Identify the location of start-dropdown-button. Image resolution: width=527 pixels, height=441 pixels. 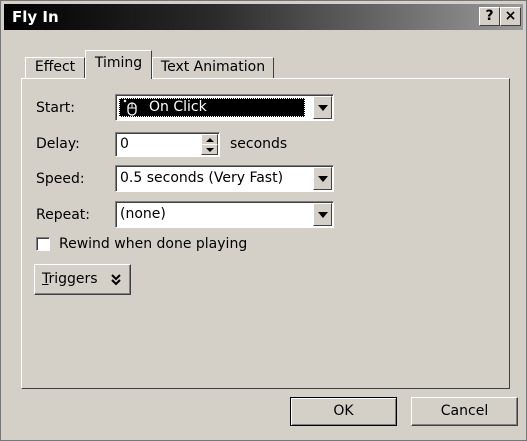
(322, 107).